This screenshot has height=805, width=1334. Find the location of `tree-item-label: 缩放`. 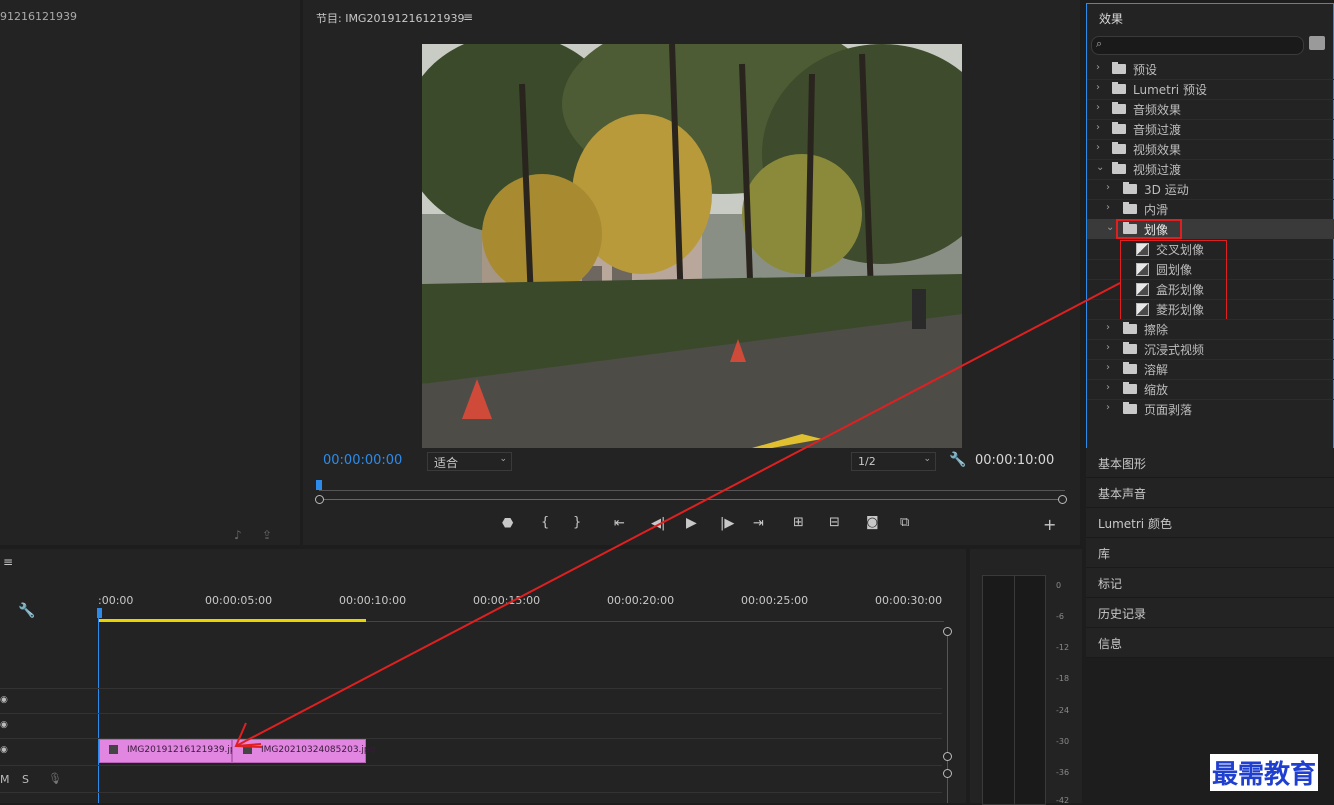

tree-item-label: 缩放 is located at coordinates (1156, 390).